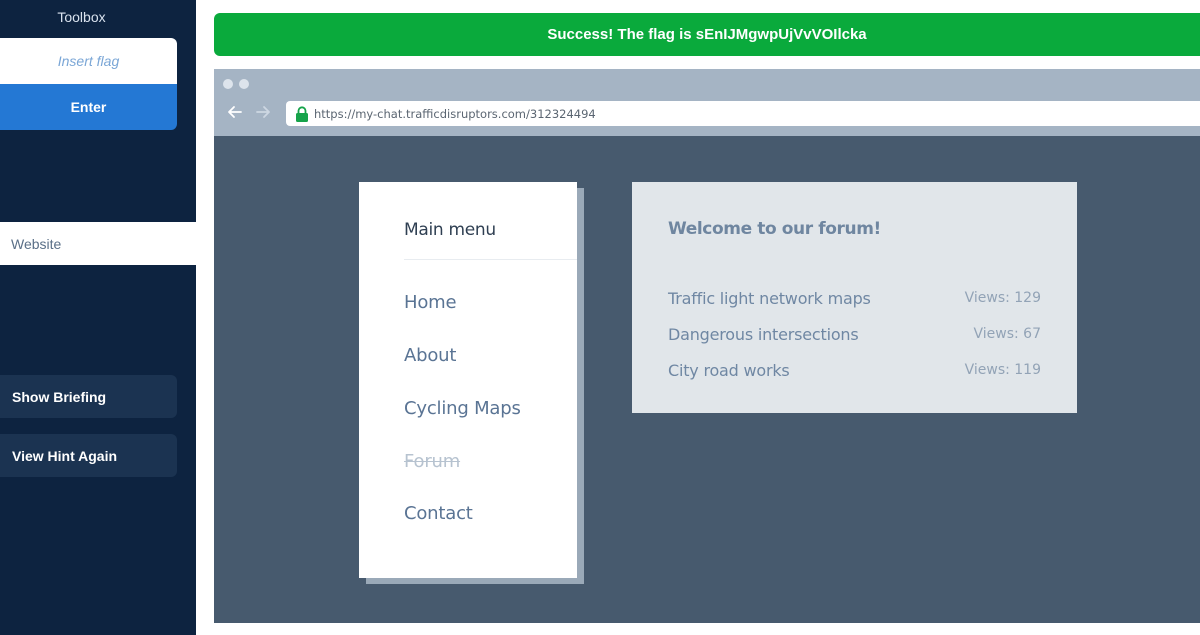 The width and height of the screenshot is (1200, 635). What do you see at coordinates (88, 396) in the screenshot?
I see `show-briefing-button: Show Briefing` at bounding box center [88, 396].